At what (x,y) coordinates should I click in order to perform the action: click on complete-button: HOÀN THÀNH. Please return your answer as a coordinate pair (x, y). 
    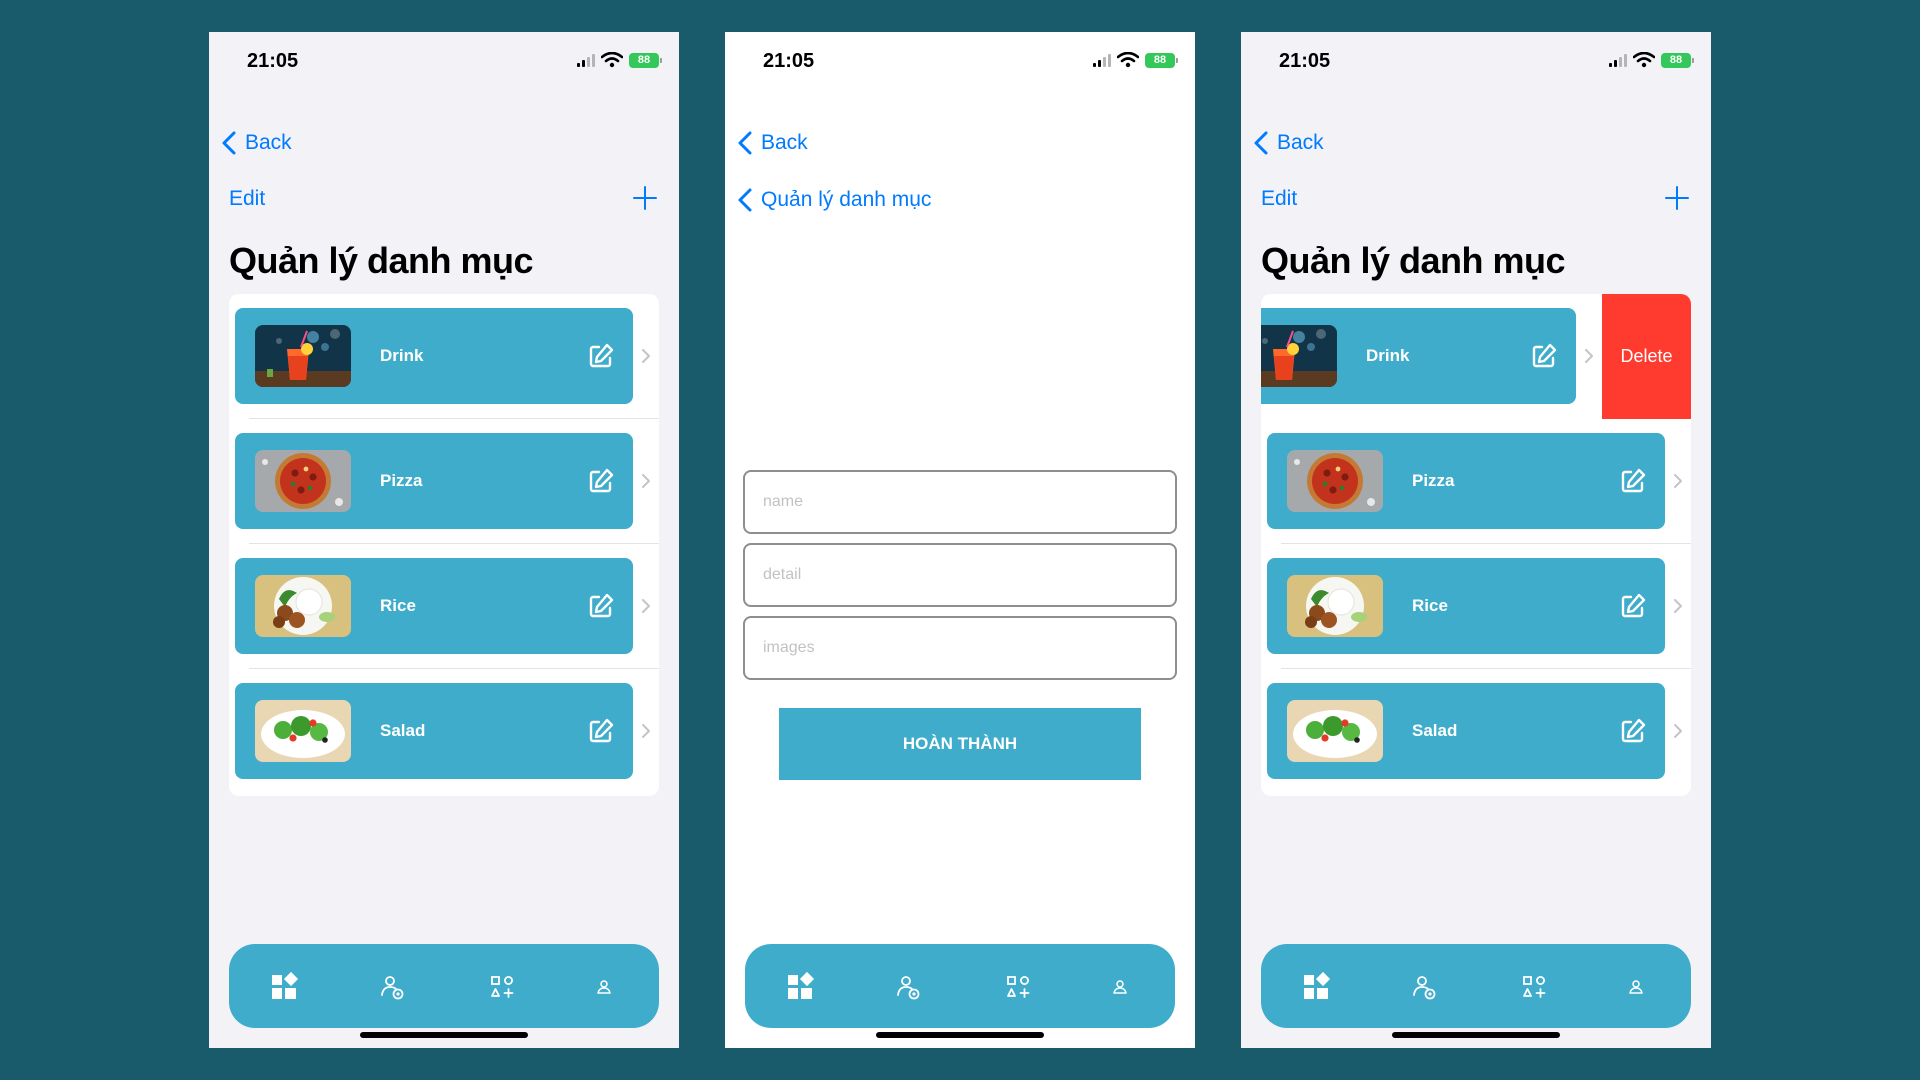
    Looking at the image, I should click on (960, 744).